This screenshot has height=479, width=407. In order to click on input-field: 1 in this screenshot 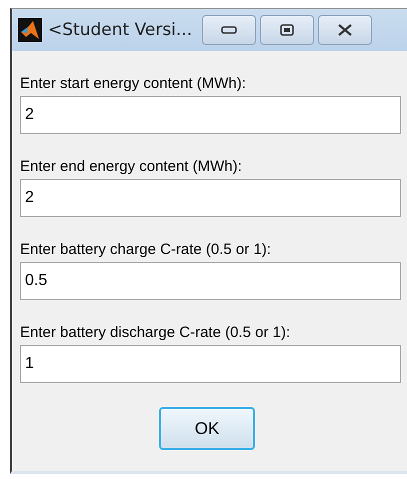, I will do `click(210, 364)`.